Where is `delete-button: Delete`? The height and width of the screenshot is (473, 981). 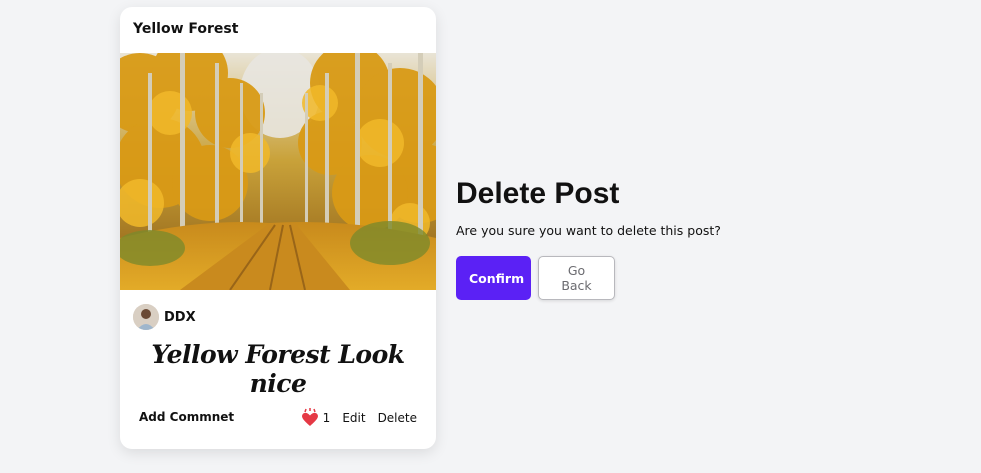
delete-button: Delete is located at coordinates (397, 418).